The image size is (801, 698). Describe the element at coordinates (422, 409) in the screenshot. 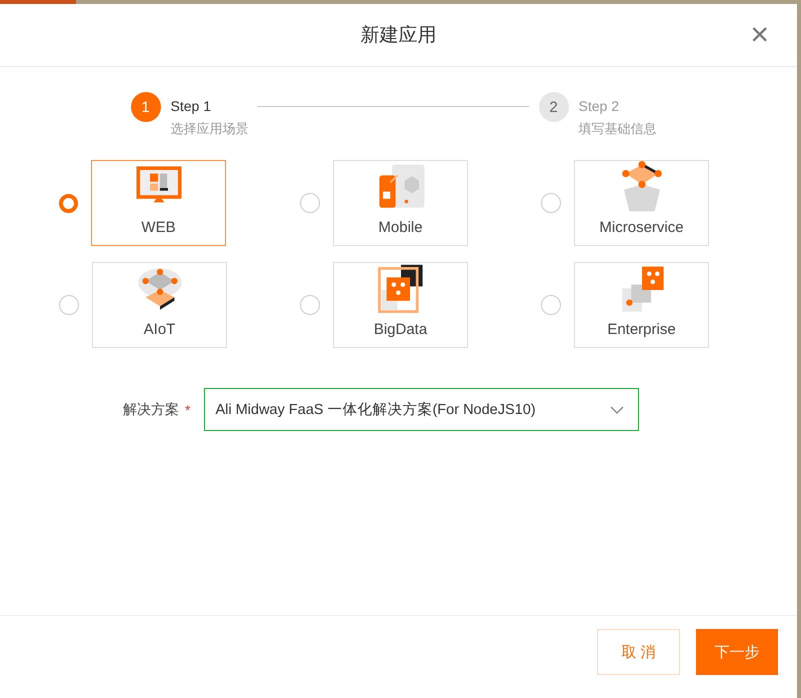

I see `solution-select: Ali Midway FaaS 一体化解决方案(For NodeJS10)` at that location.